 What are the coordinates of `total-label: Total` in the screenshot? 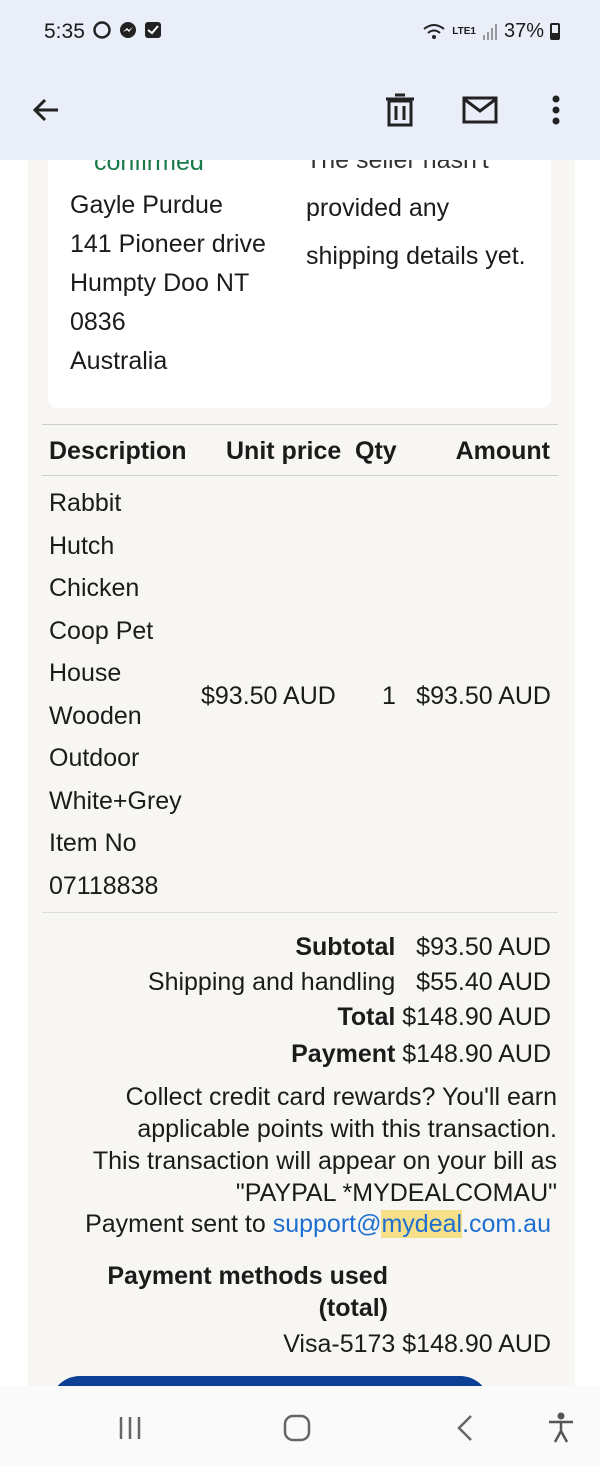 It's located at (366, 1017).